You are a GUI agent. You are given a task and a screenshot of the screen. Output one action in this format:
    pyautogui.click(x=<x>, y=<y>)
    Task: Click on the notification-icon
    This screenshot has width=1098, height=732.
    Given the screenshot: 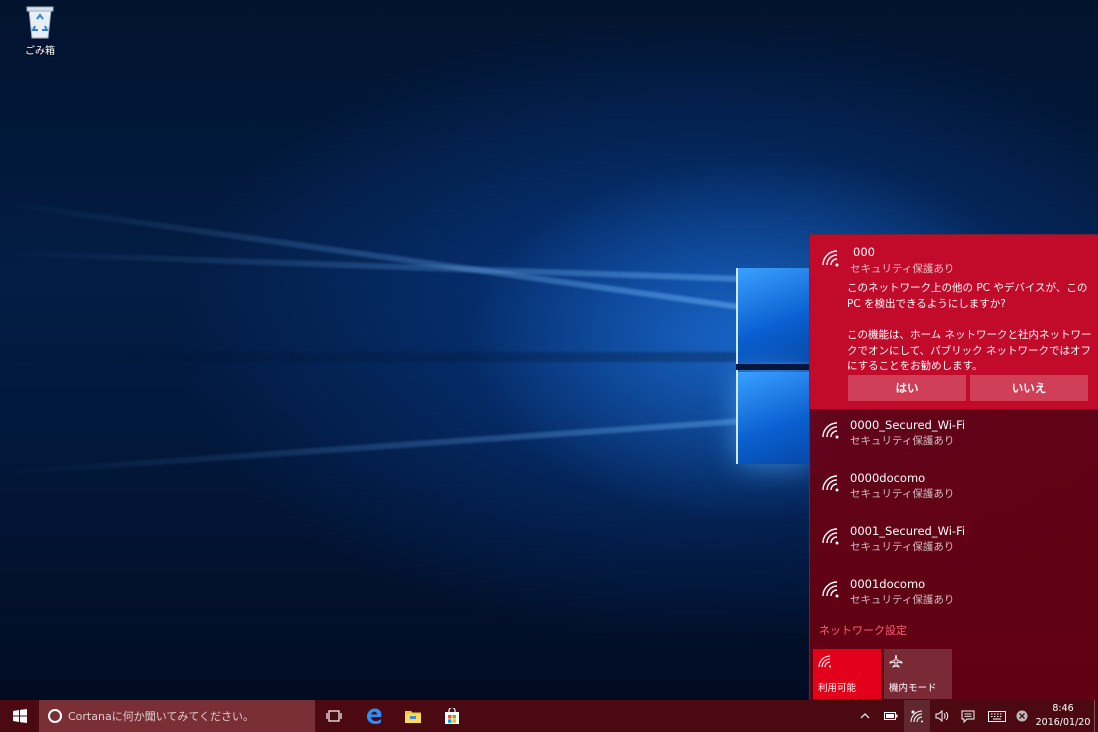 What is the action you would take?
    pyautogui.click(x=968, y=716)
    